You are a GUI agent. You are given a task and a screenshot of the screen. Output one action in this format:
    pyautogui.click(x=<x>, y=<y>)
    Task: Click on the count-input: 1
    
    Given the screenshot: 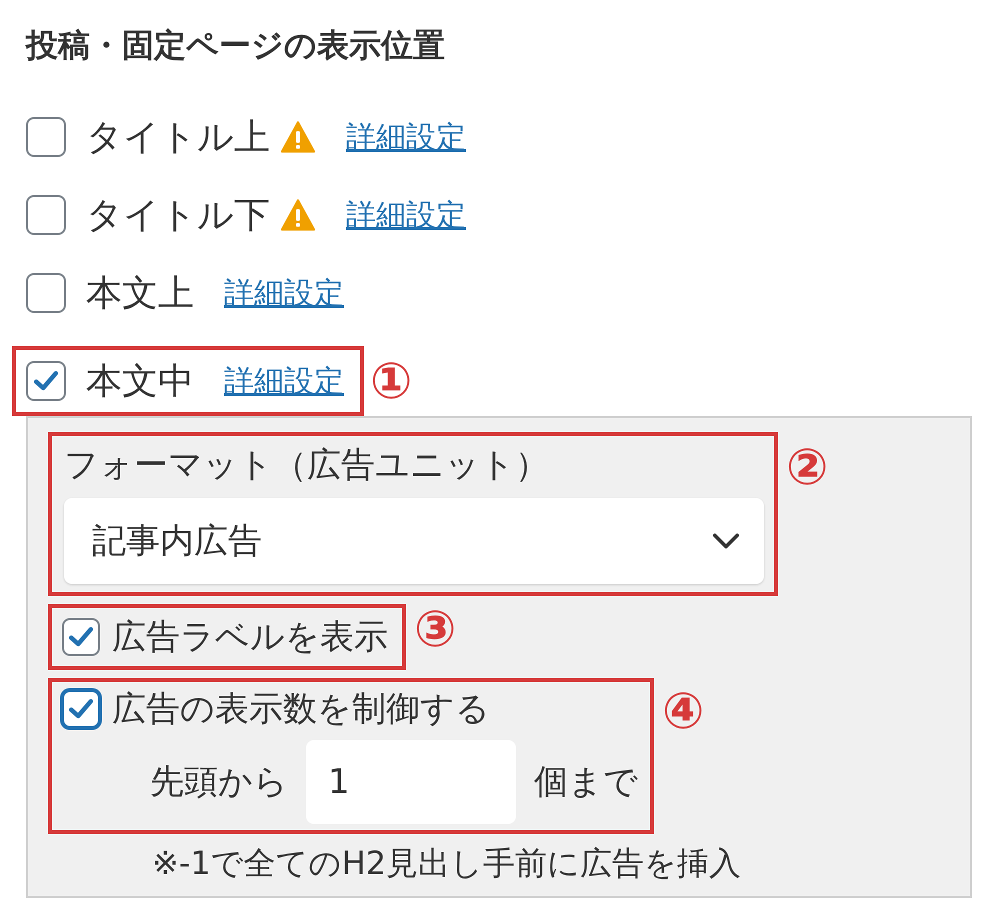 What is the action you would take?
    pyautogui.click(x=411, y=782)
    